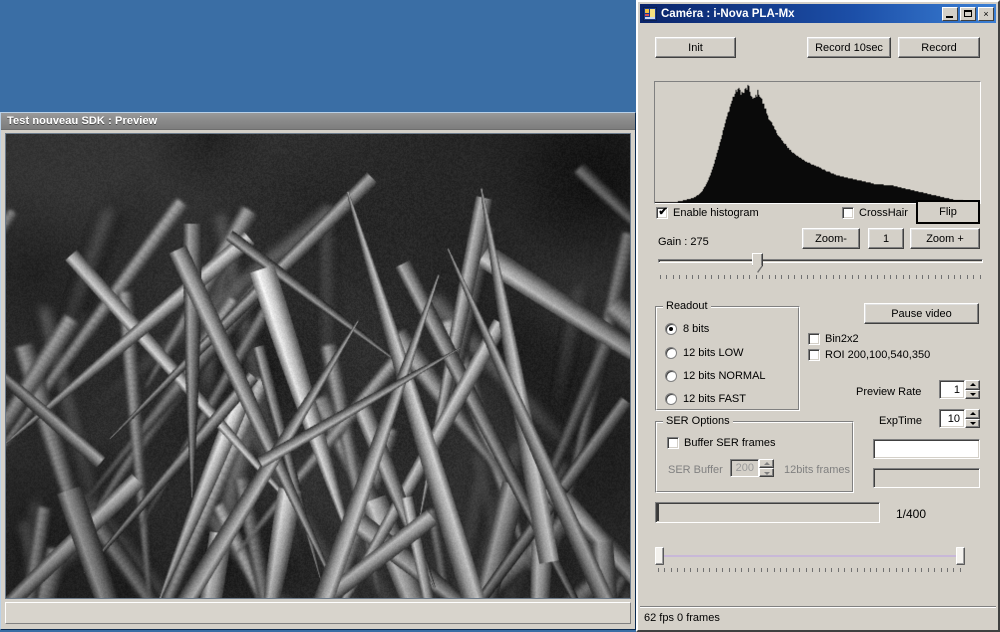 This screenshot has height=632, width=1000. What do you see at coordinates (849, 47) in the screenshot?
I see `record-10sec-button: Record 10sec` at bounding box center [849, 47].